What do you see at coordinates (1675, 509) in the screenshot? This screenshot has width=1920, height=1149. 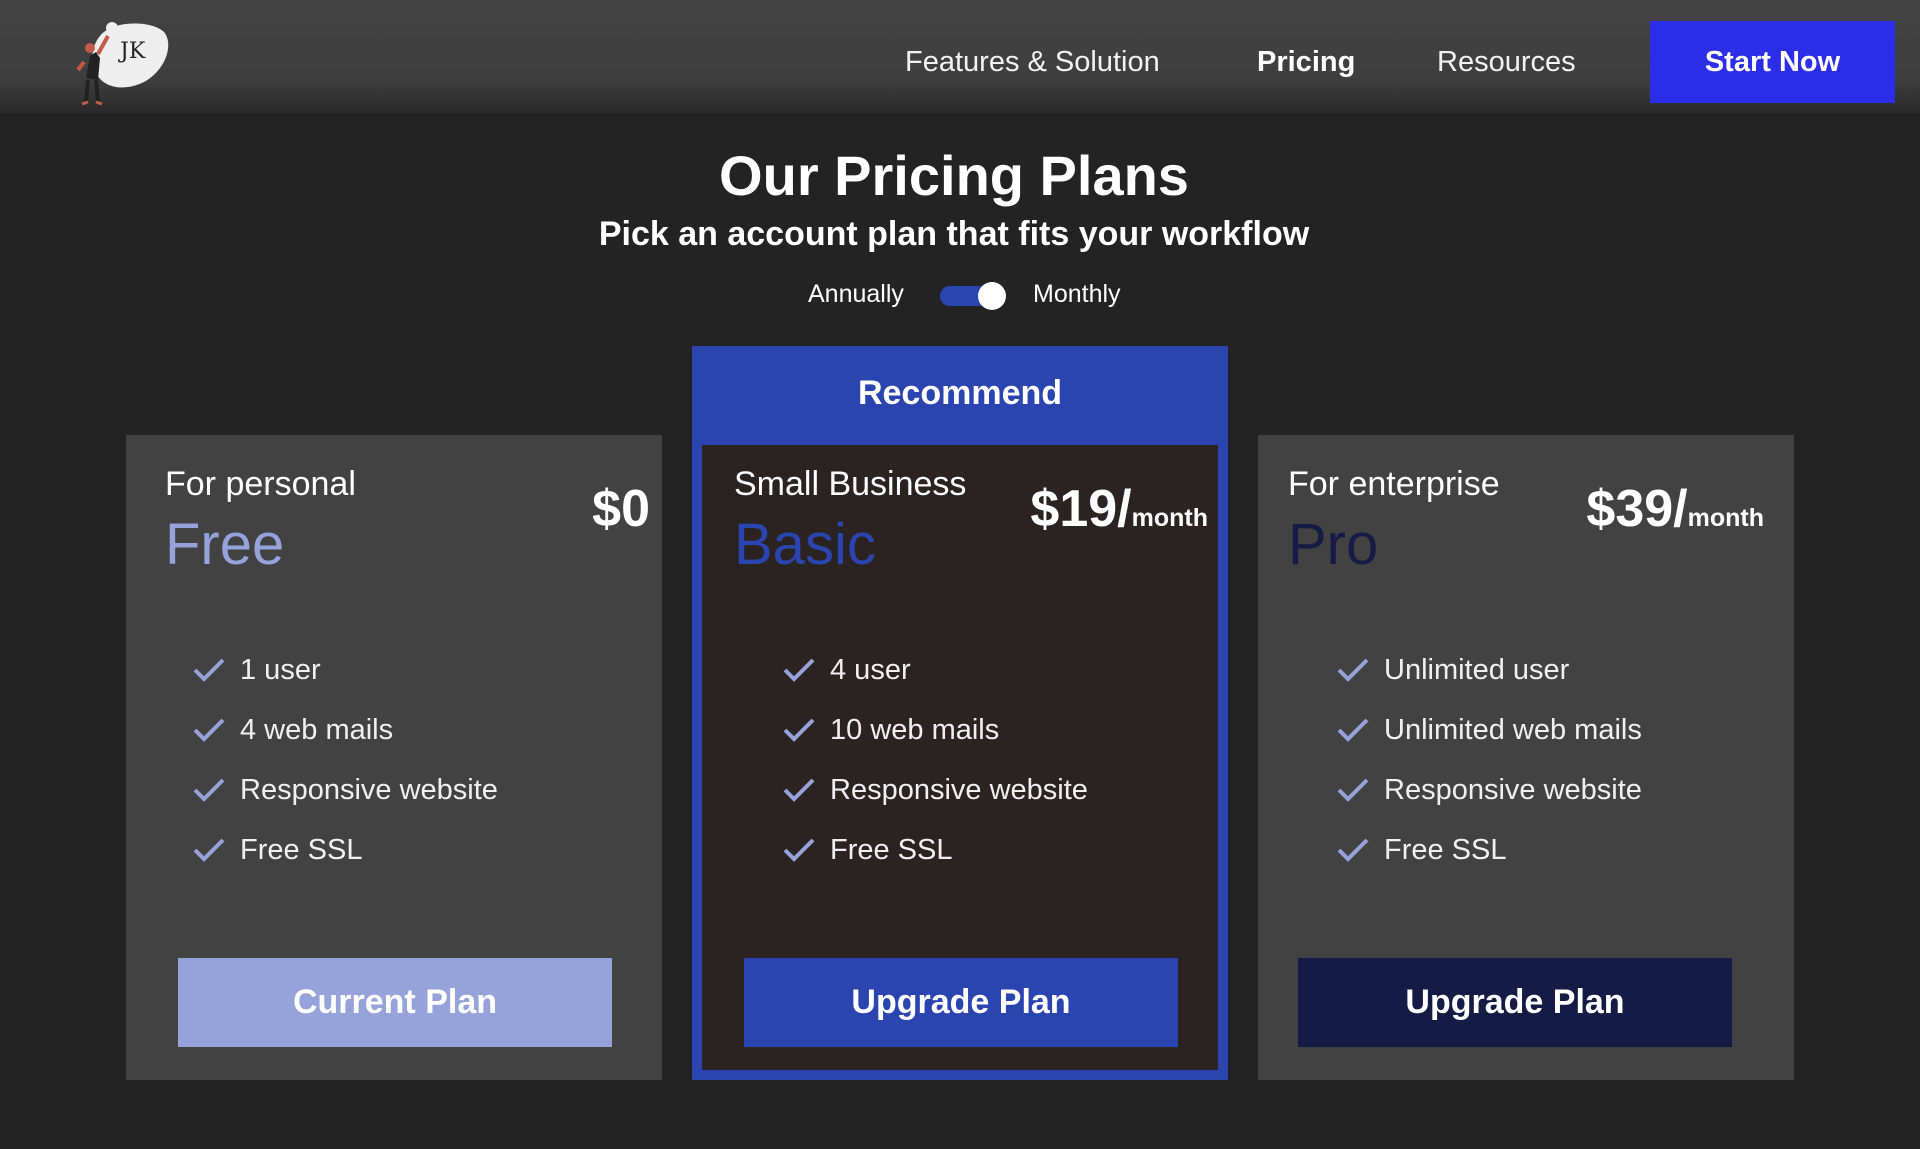 I see `plan-price: $39/month` at bounding box center [1675, 509].